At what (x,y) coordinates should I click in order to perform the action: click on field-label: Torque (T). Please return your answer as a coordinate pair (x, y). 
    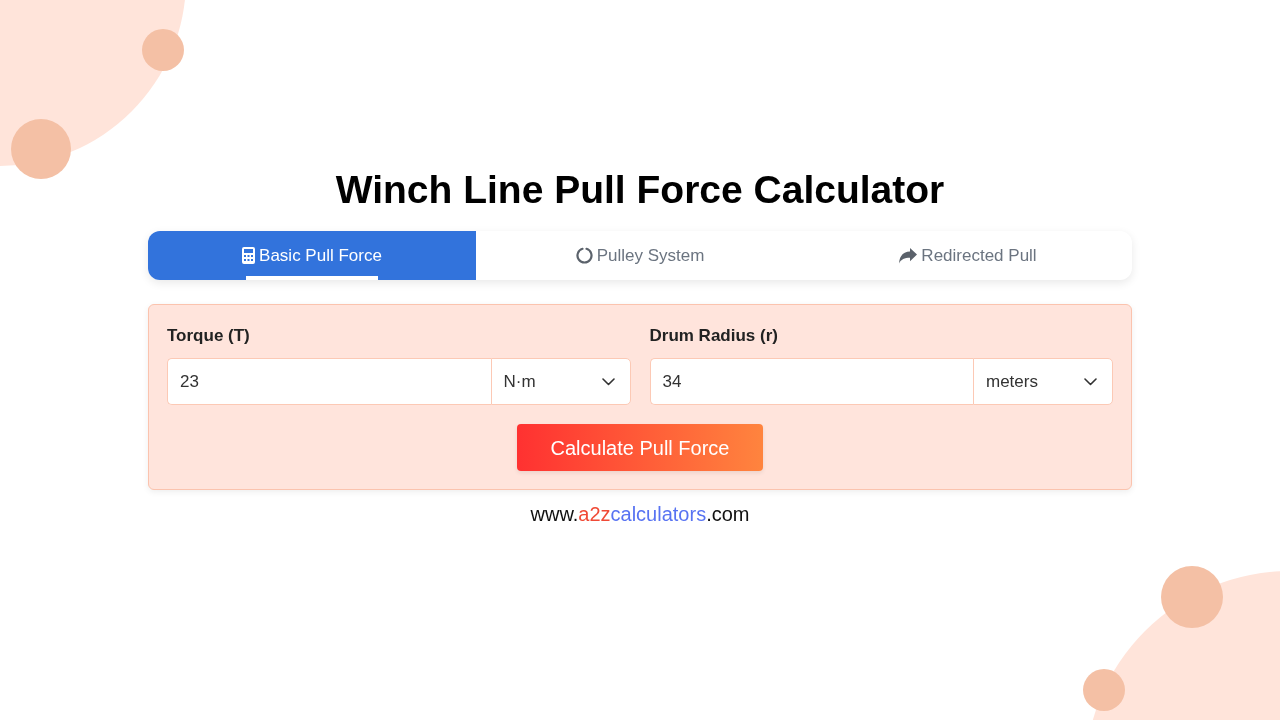
    Looking at the image, I should click on (209, 336).